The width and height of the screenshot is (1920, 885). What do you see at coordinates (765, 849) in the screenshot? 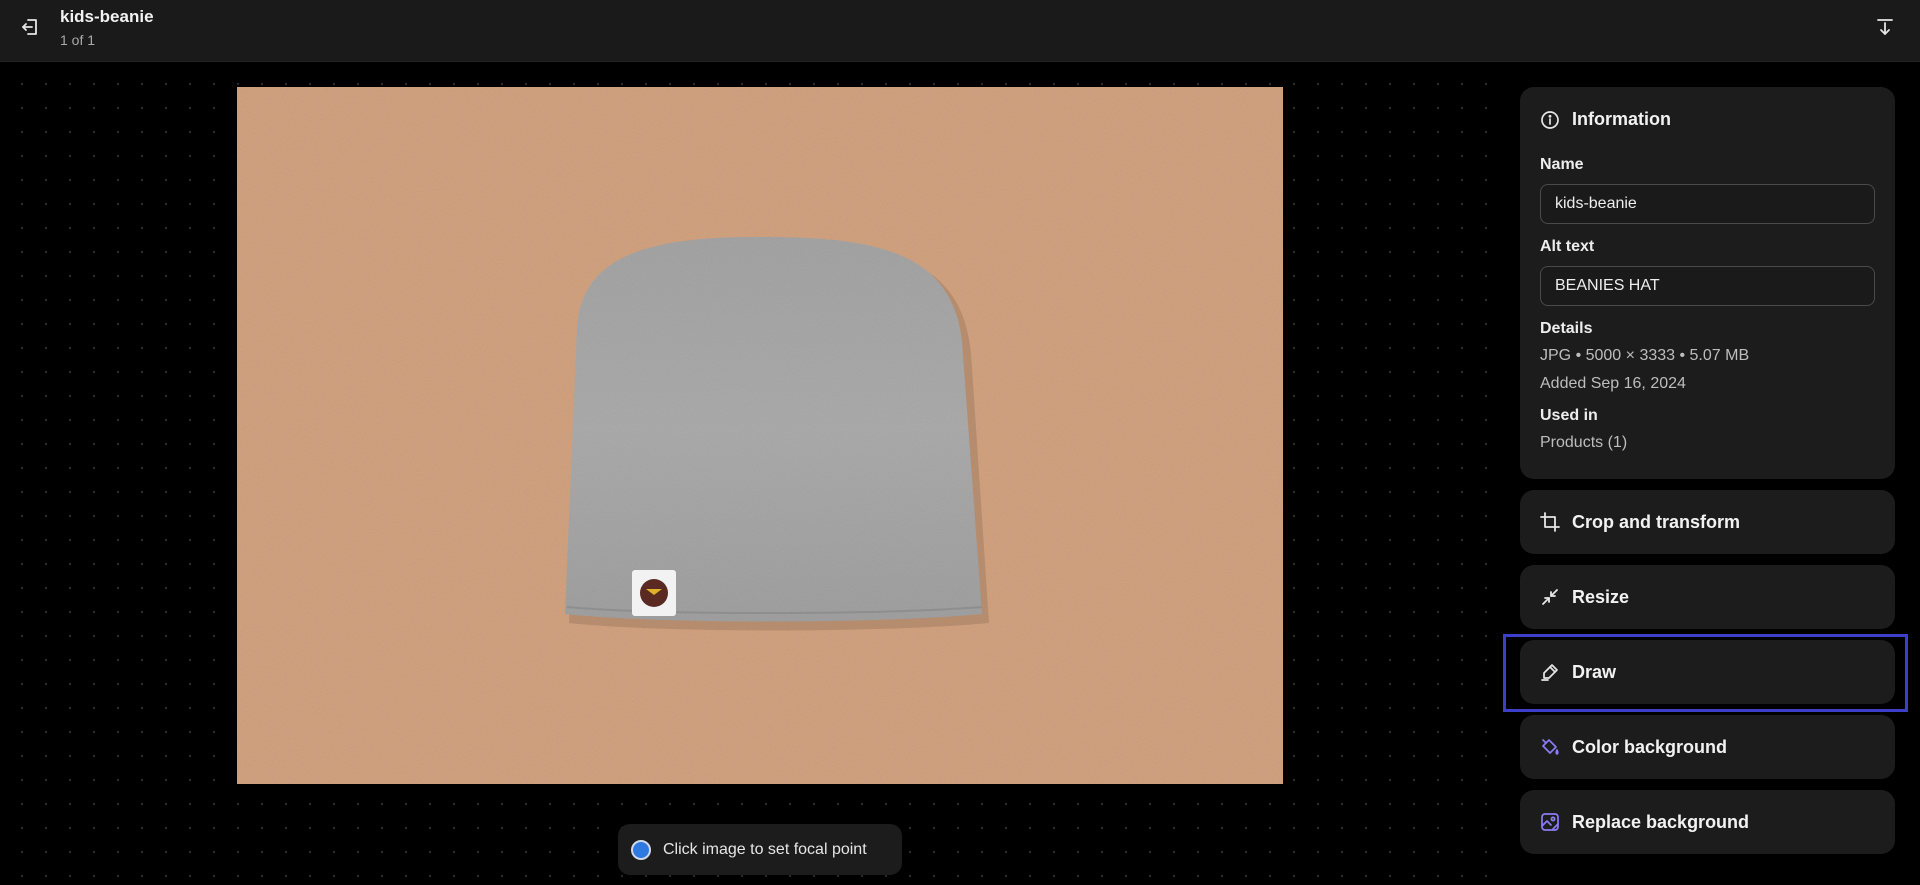
I see `focal-point-text: Click image to set focal point` at bounding box center [765, 849].